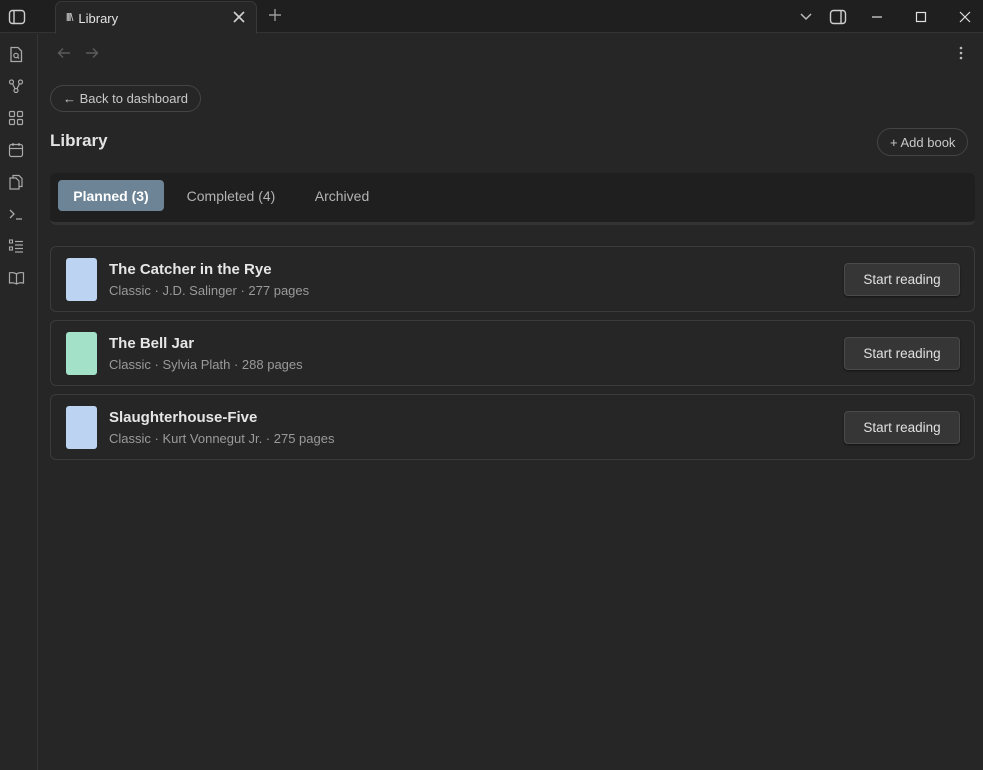 The height and width of the screenshot is (770, 983). Describe the element at coordinates (156, 17) in the screenshot. I see `tab-library: lll\ Library` at that location.